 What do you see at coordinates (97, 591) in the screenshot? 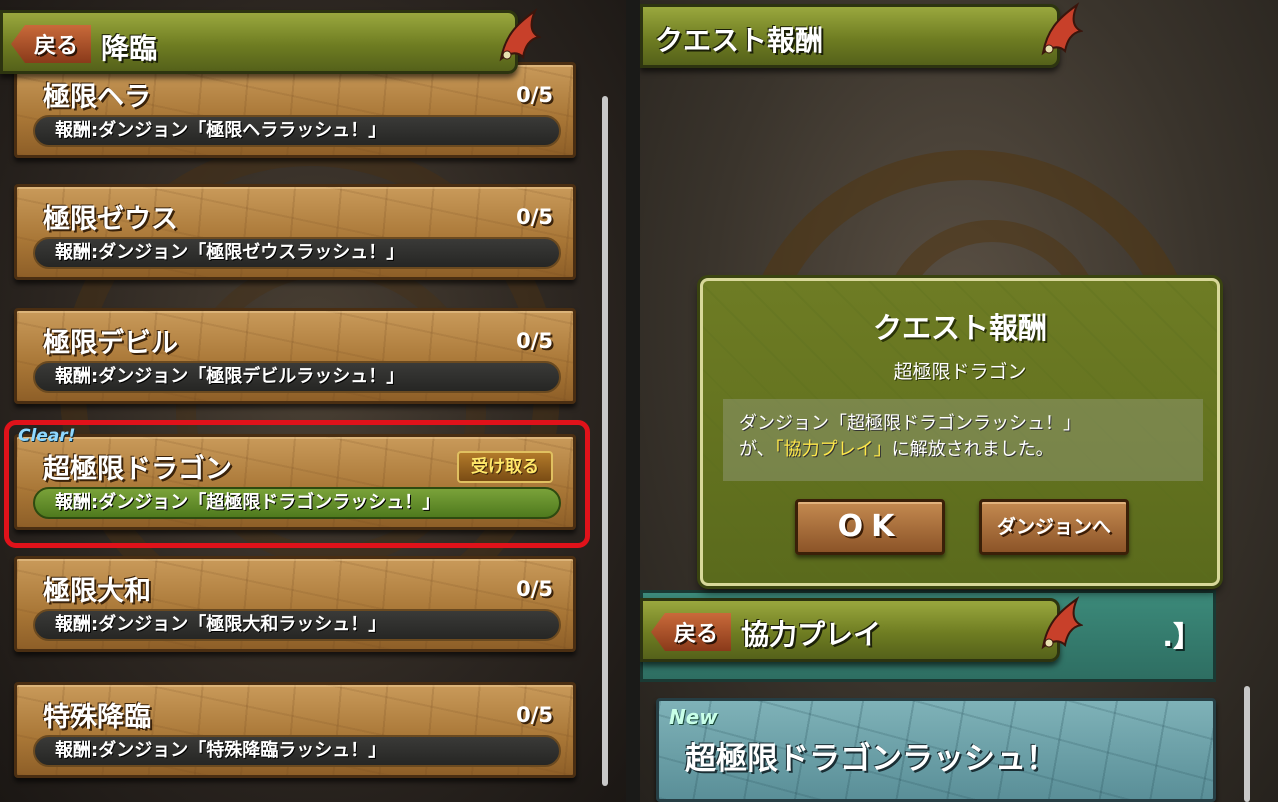
I see `quest-name: 極限大和` at bounding box center [97, 591].